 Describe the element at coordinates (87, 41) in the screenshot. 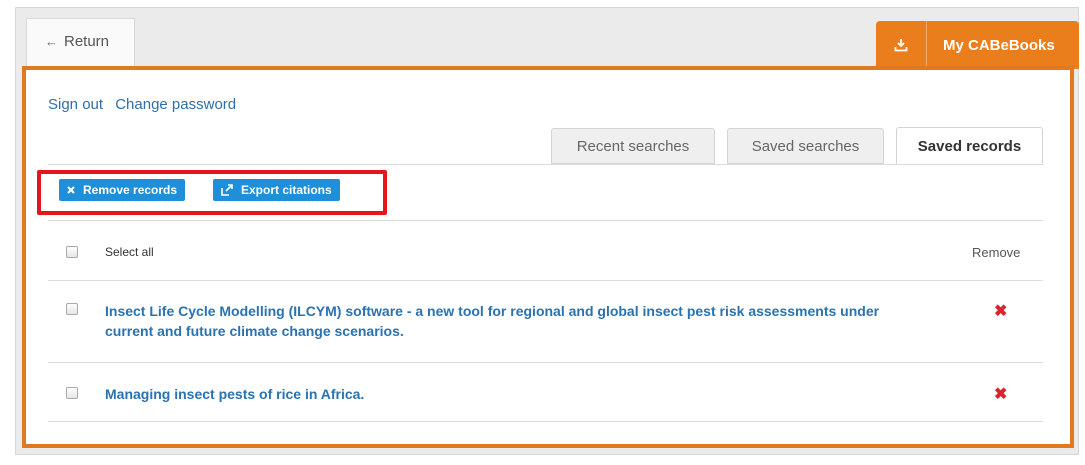

I see `return-label: Return` at that location.